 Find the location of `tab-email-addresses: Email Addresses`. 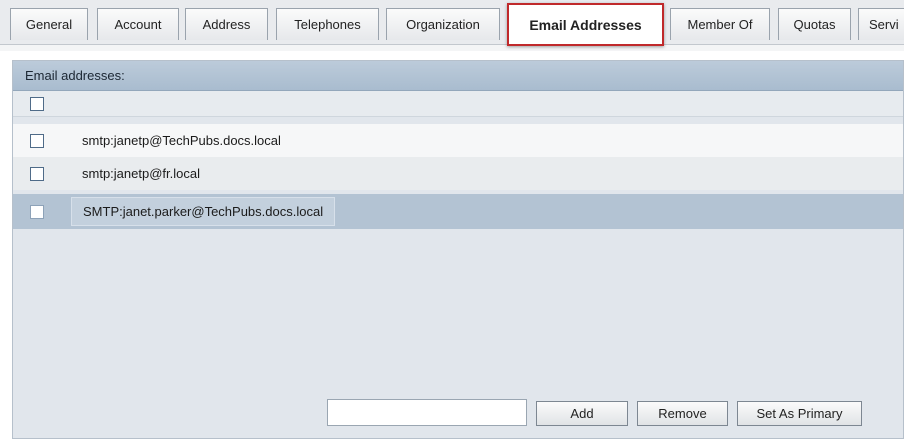

tab-email-addresses: Email Addresses is located at coordinates (585, 24).